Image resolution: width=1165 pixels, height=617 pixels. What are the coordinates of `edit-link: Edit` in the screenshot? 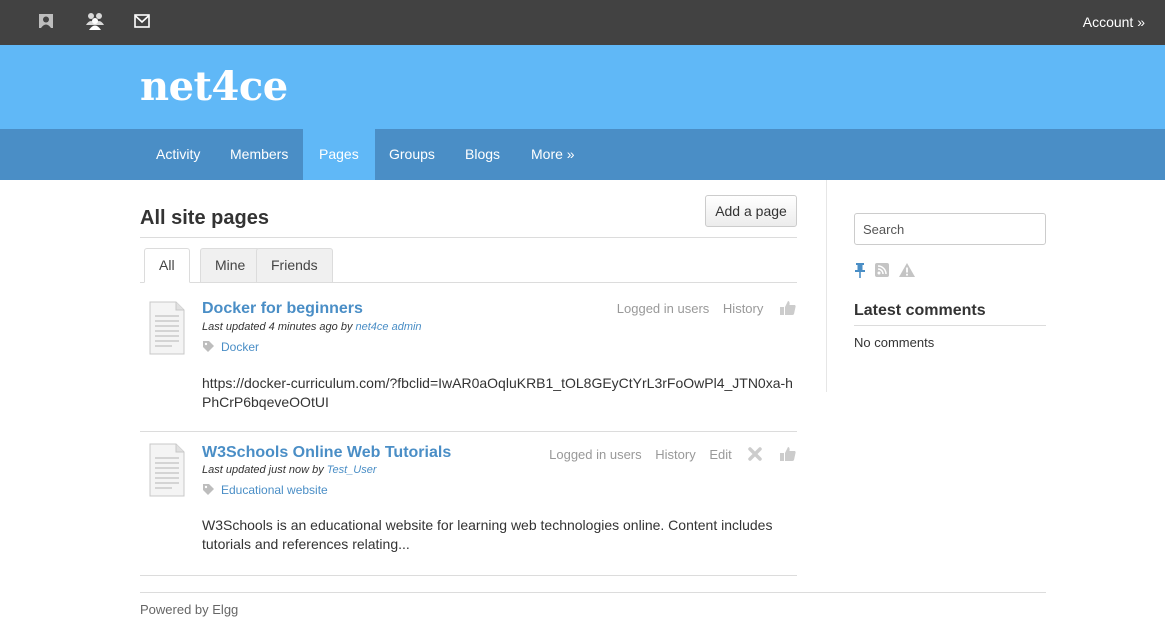 It's located at (720, 454).